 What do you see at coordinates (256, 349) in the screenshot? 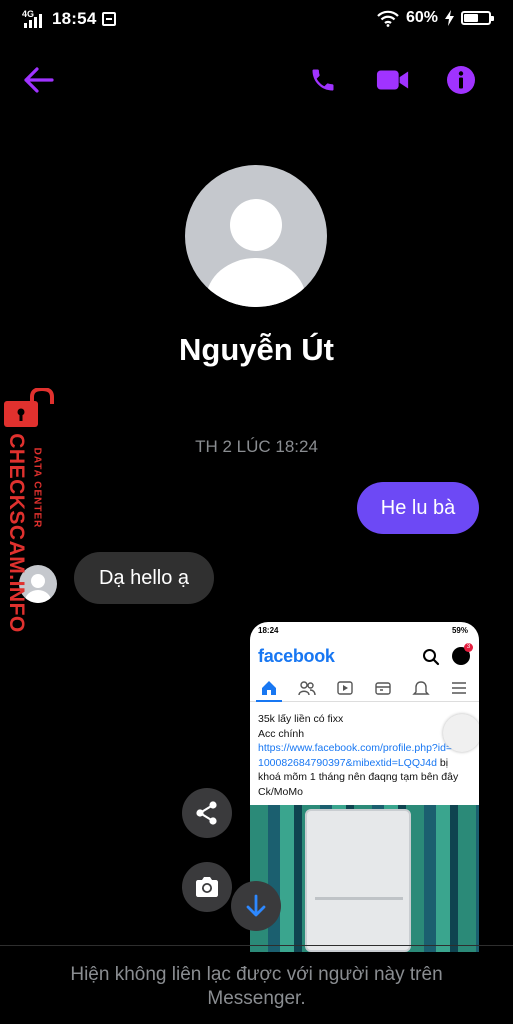
I see `contact-name: Nguyễn Út` at bounding box center [256, 349].